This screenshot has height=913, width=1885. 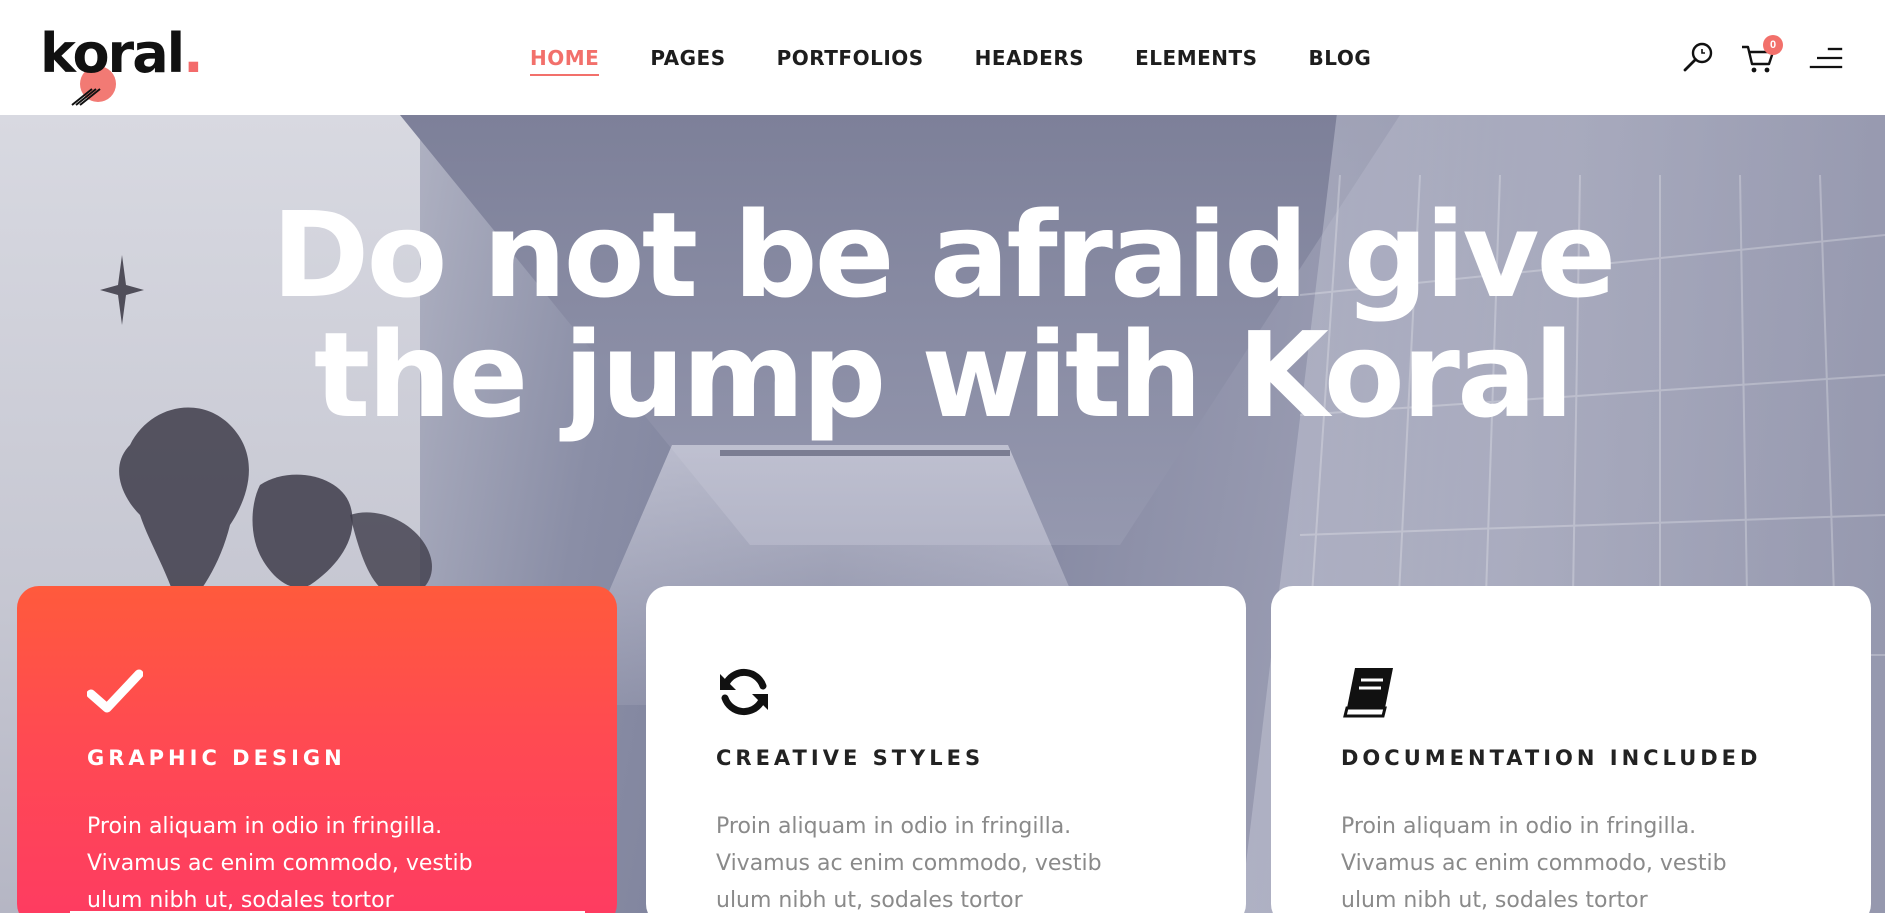 What do you see at coordinates (1773, 45) in the screenshot?
I see `cart-count-badge: 0` at bounding box center [1773, 45].